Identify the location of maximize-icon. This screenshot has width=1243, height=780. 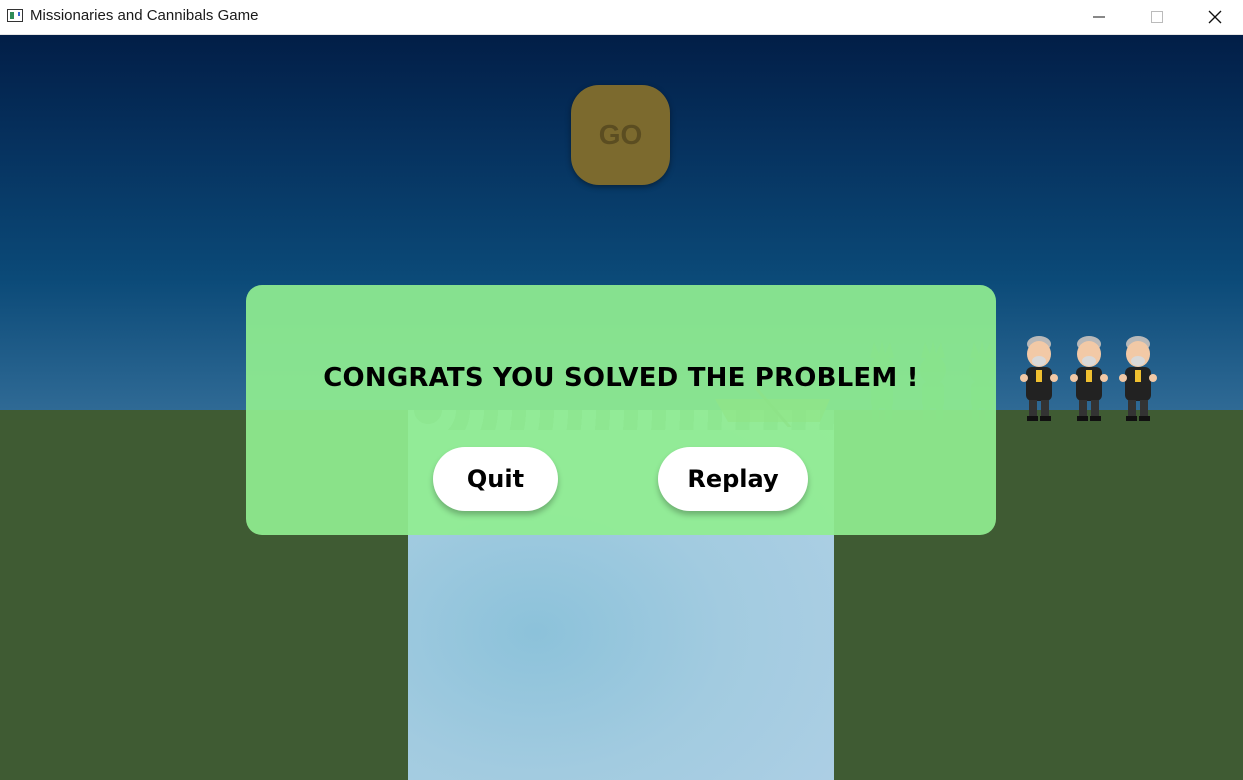
(1157, 17).